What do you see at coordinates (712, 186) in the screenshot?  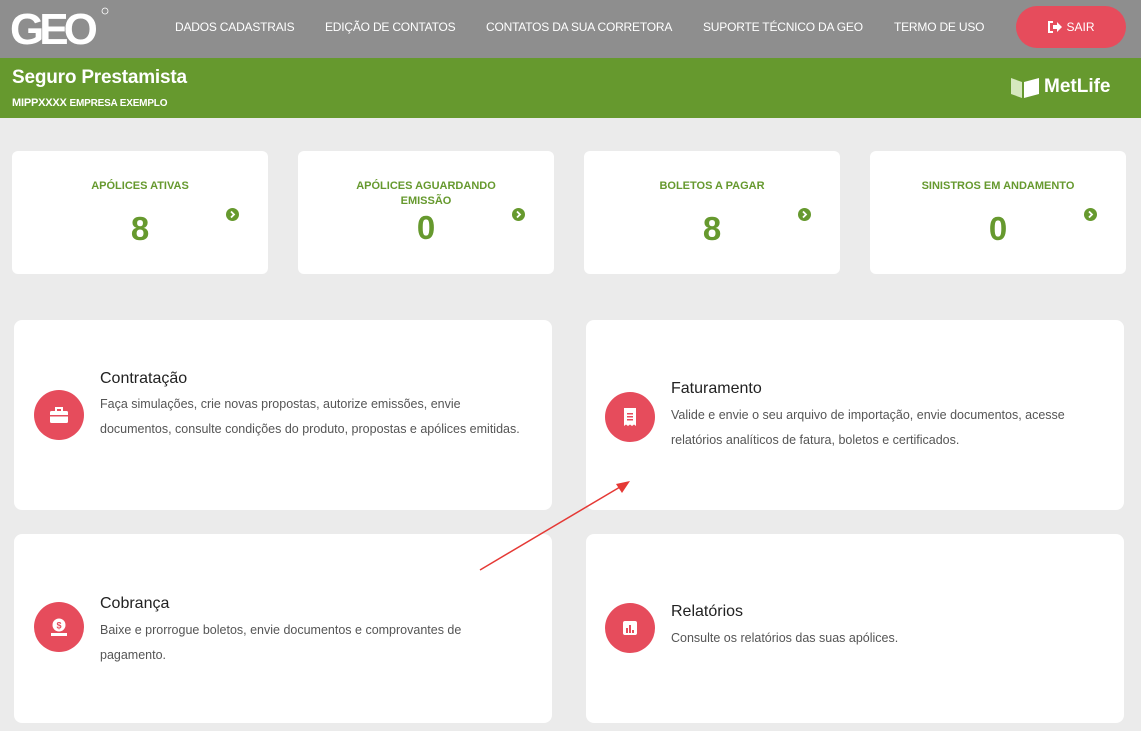 I see `stat-label: BOLETOS A PAGAR` at bounding box center [712, 186].